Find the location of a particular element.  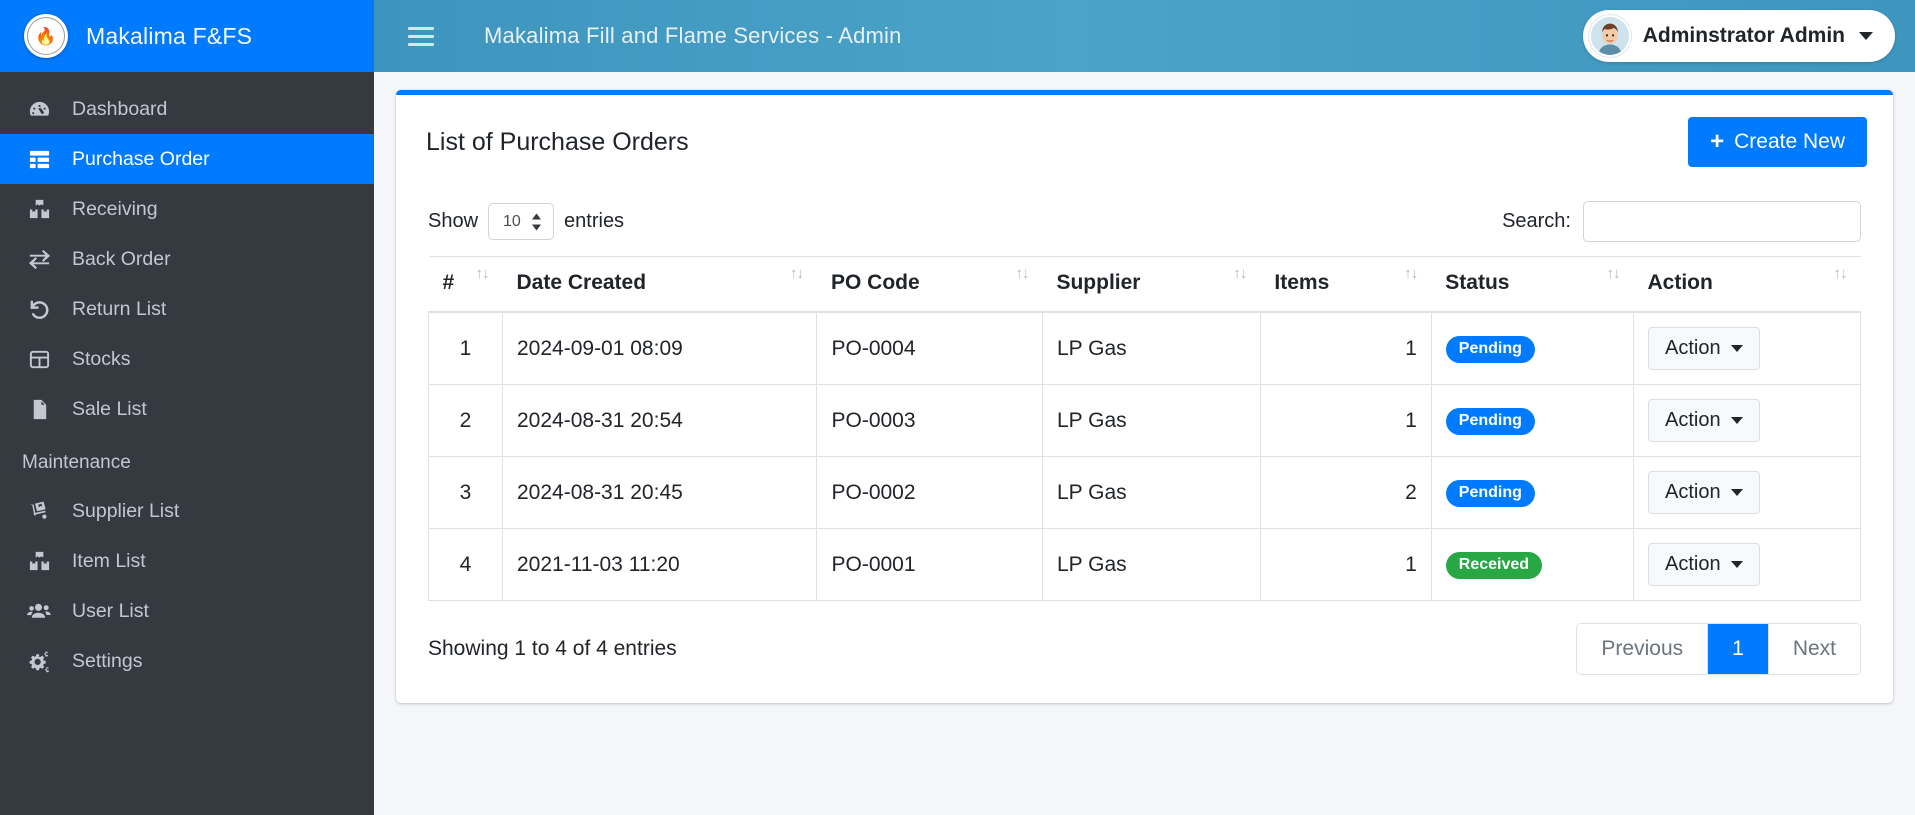

sidebar-item-item-list: Item List is located at coordinates (187, 561).